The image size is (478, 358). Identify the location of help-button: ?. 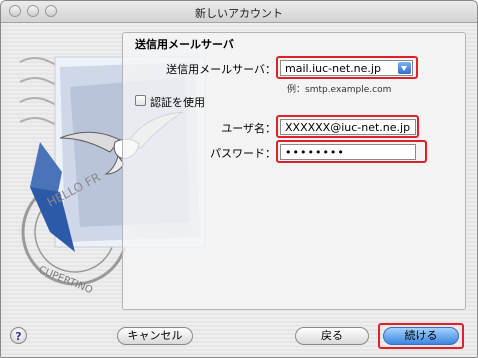
(18, 335).